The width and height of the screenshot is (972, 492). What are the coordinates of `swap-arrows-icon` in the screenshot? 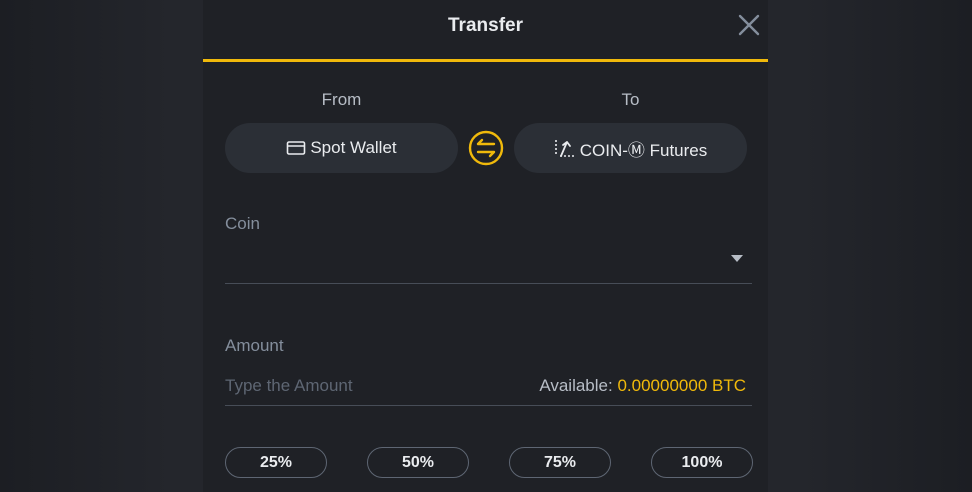 It's located at (486, 148).